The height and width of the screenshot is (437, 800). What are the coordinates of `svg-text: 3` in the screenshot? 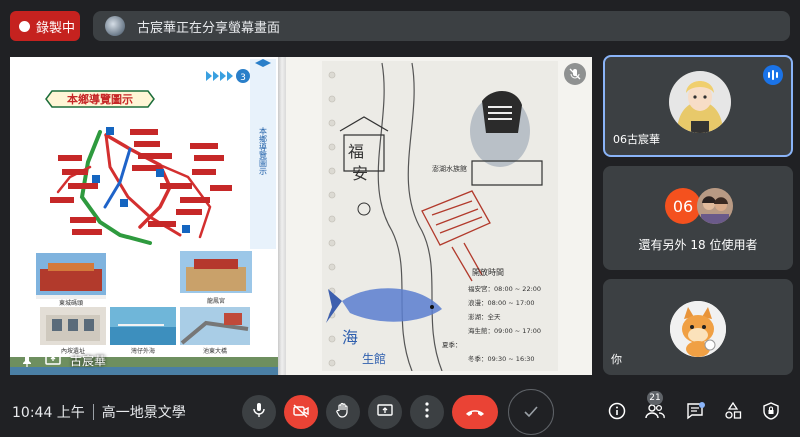 It's located at (243, 78).